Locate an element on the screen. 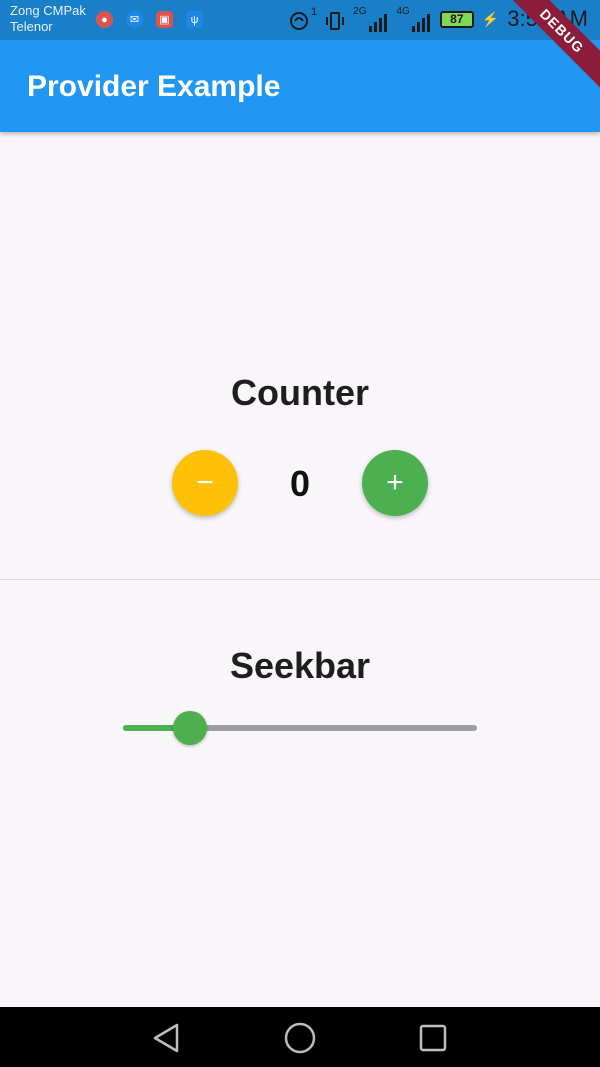  decrement-button: − is located at coordinates (205, 483).